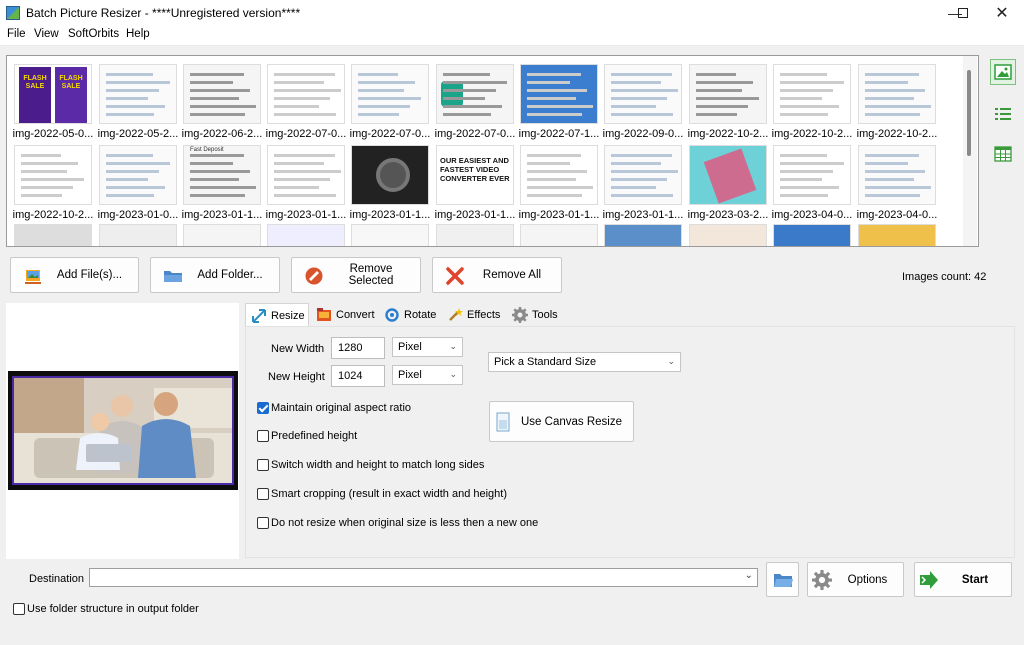 The width and height of the screenshot is (1024, 645). What do you see at coordinates (571, 421) in the screenshot?
I see `canvas-resize-label: Use Canvas Resize` at bounding box center [571, 421].